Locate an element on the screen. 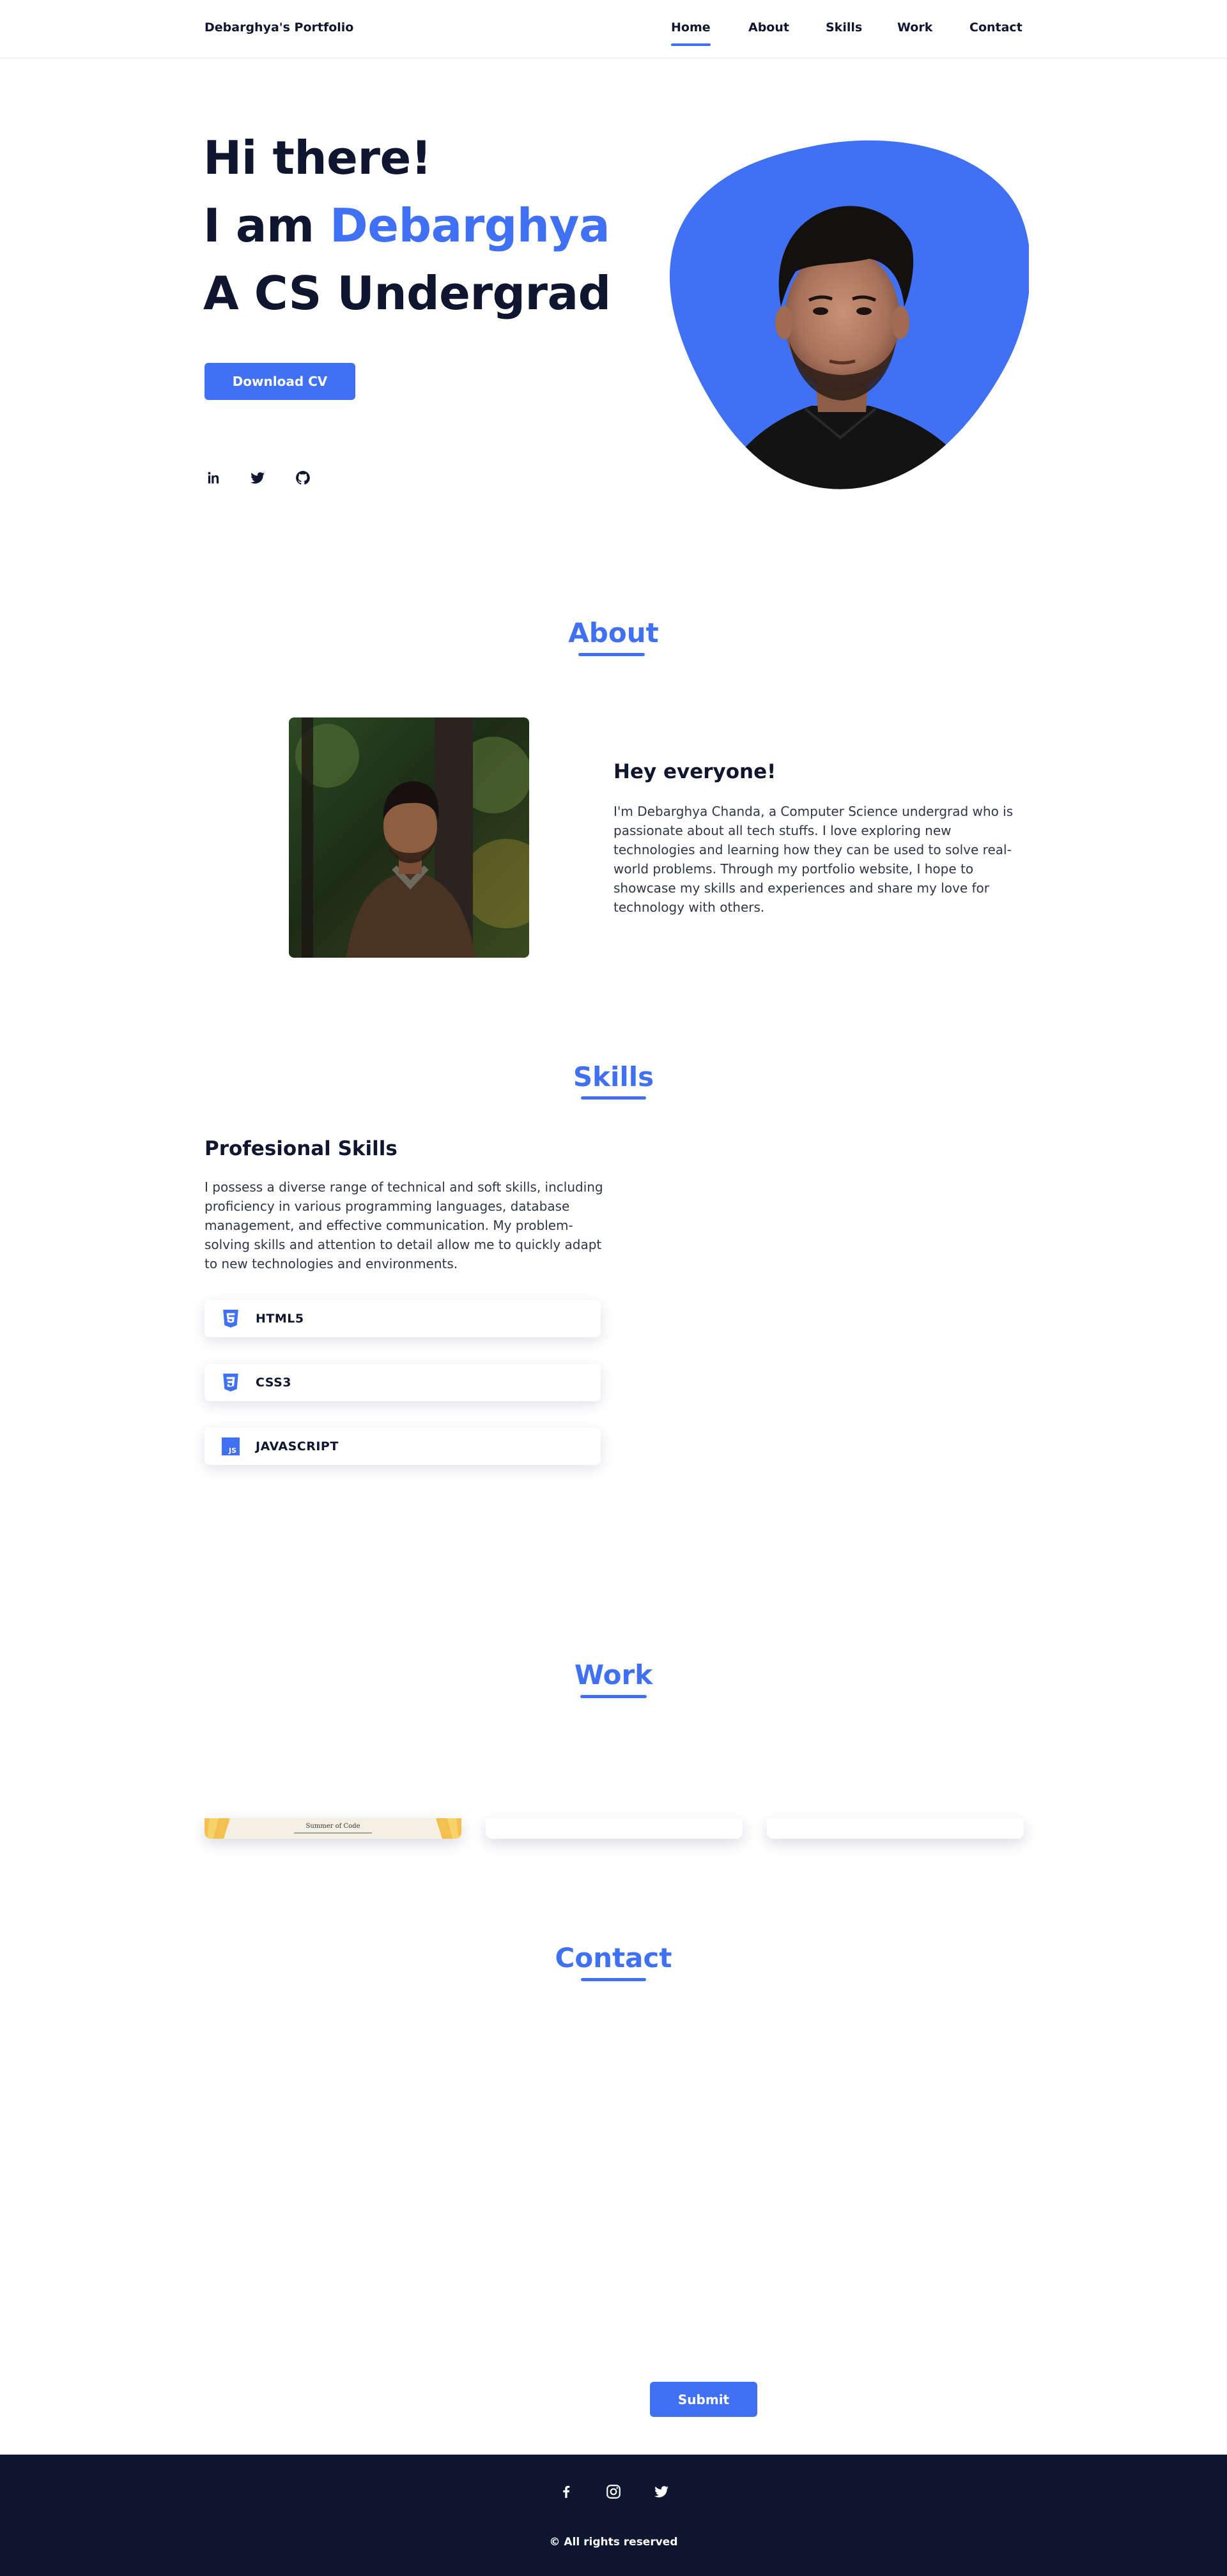  github-icon is located at coordinates (303, 477).